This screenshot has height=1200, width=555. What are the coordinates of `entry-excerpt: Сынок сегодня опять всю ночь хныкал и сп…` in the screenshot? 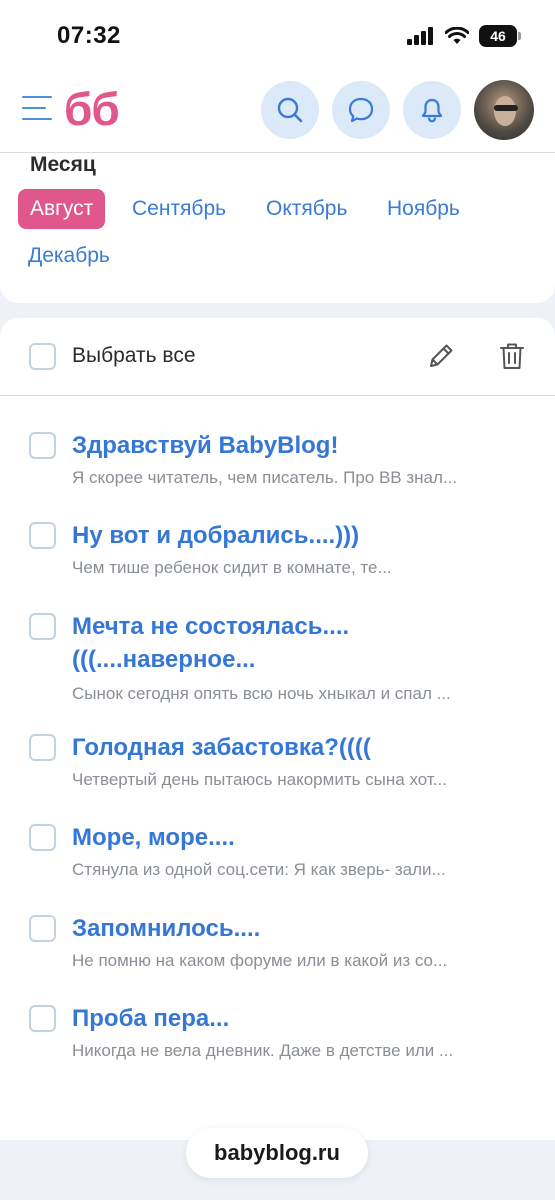 It's located at (261, 693).